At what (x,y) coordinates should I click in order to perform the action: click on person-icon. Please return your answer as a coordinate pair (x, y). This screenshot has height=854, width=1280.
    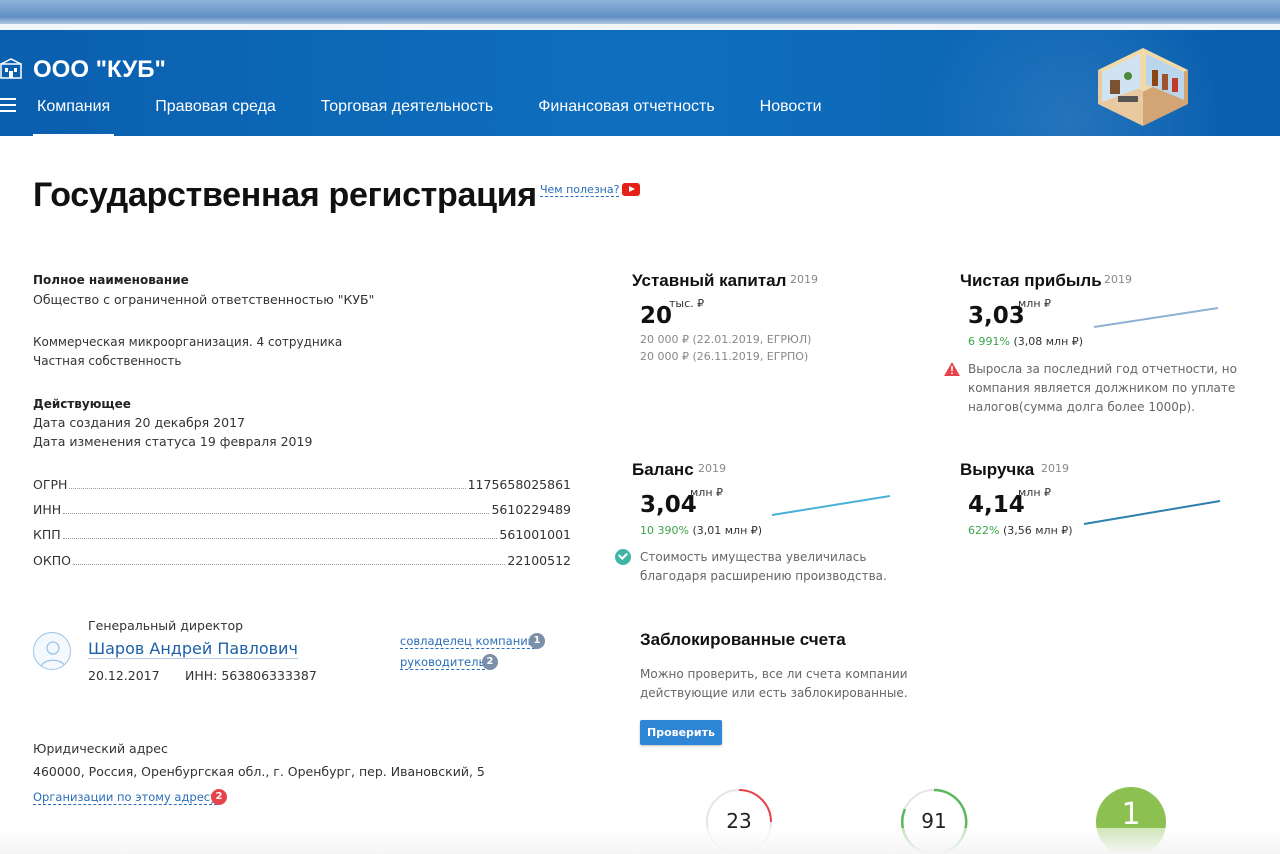
    Looking at the image, I should click on (53, 654).